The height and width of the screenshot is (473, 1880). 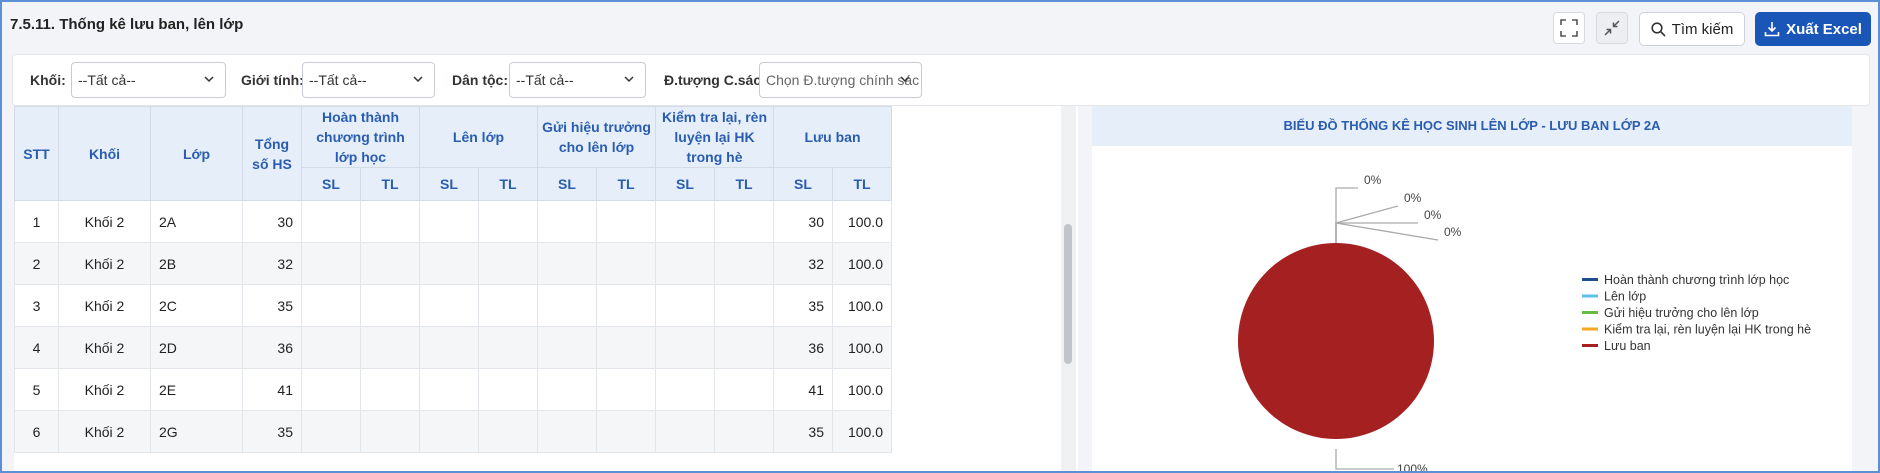 What do you see at coordinates (577, 80) in the screenshot?
I see `dantoc-select: --Tất cả--` at bounding box center [577, 80].